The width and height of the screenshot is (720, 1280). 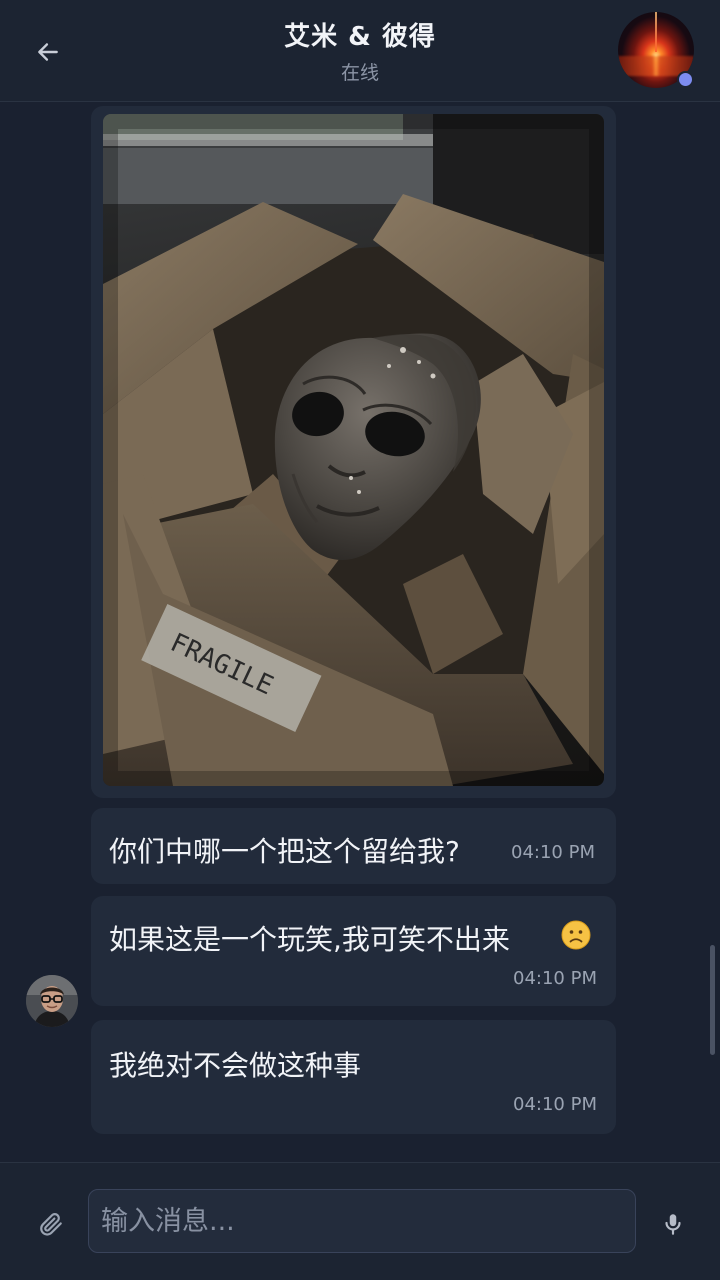 What do you see at coordinates (712, 1000) in the screenshot?
I see `scrollbar` at bounding box center [712, 1000].